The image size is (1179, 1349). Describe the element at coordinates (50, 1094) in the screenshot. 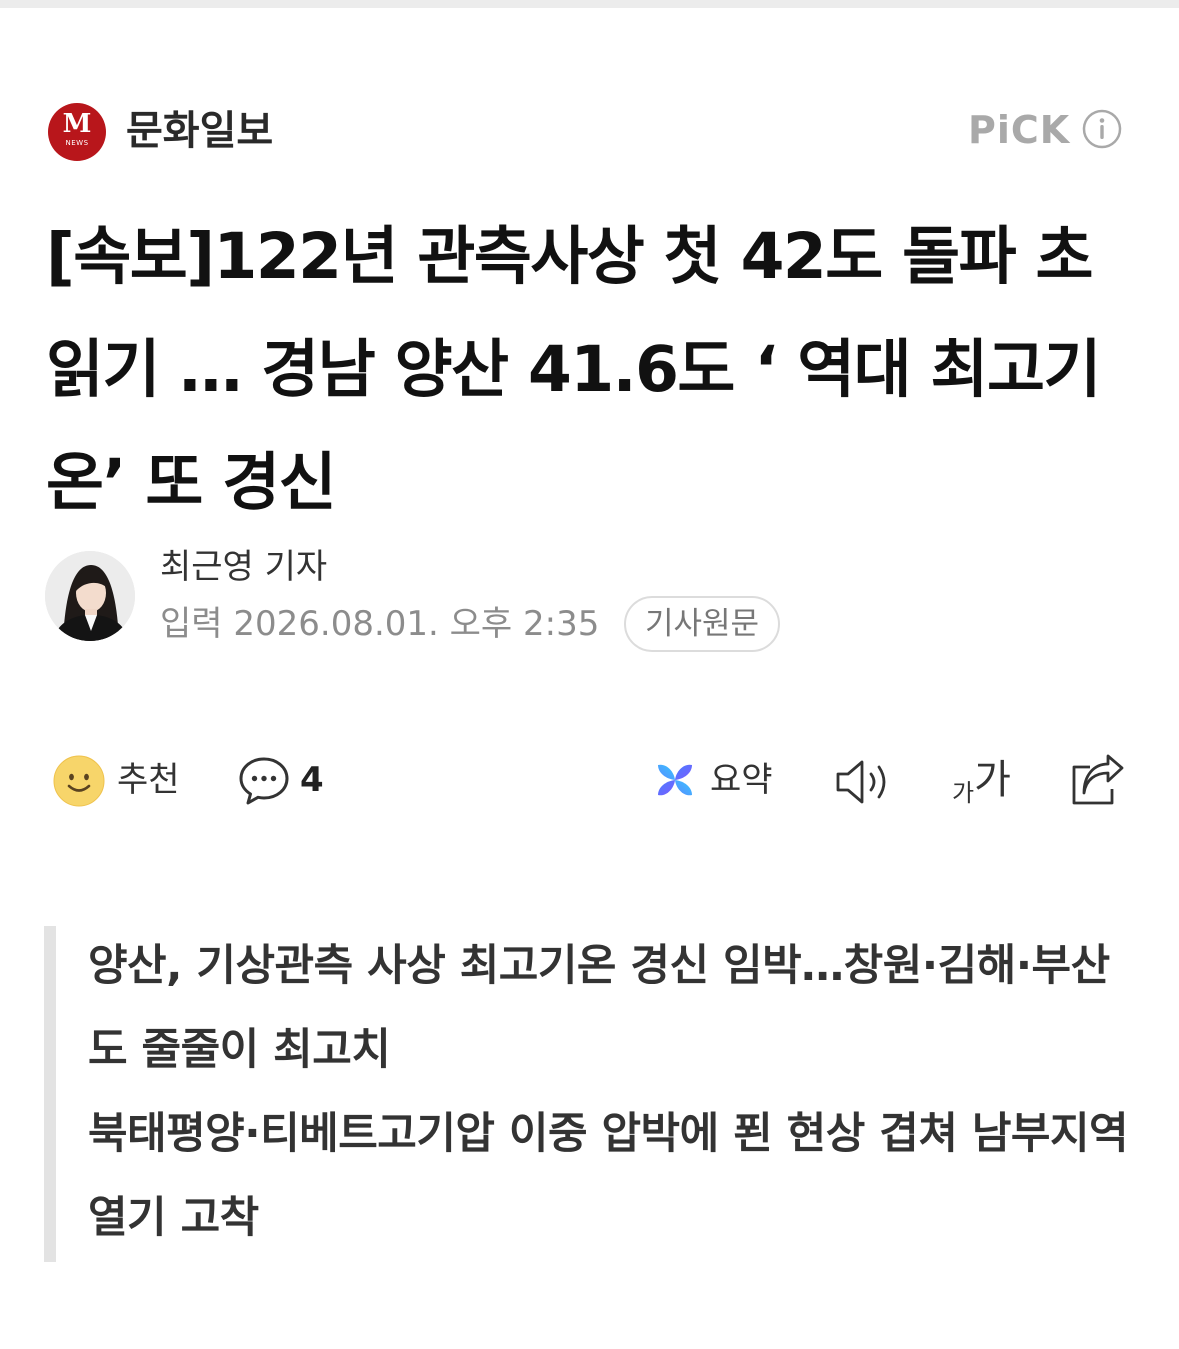

I see `subheading-bar` at that location.